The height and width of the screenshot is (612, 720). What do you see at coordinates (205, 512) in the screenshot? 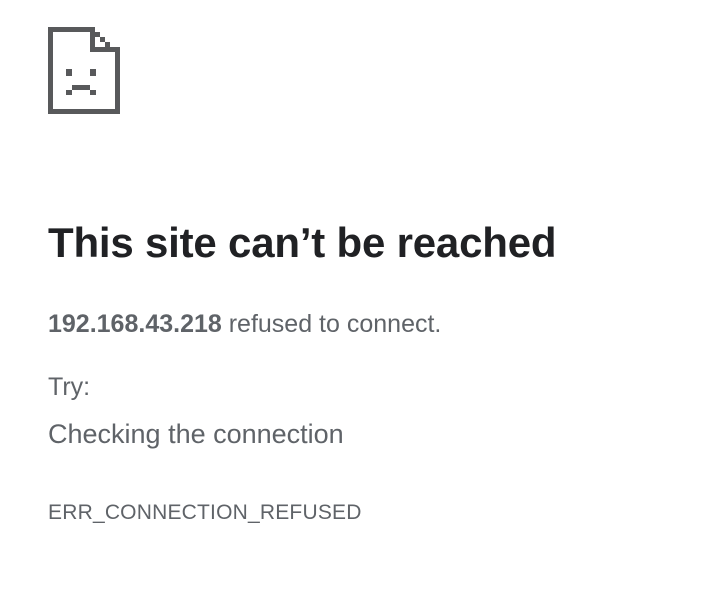
I see `error-code: ERR_CONNECTION_REFUSED` at bounding box center [205, 512].